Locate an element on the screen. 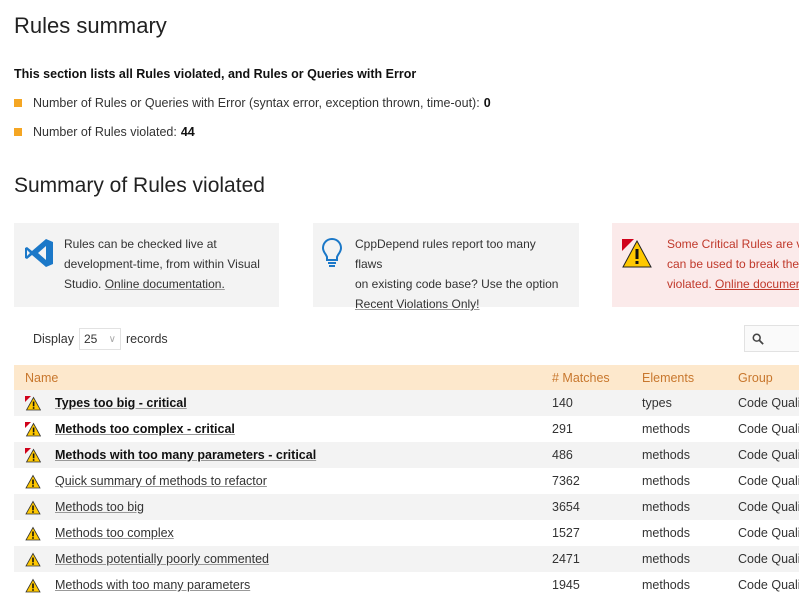 Image resolution: width=799 pixels, height=602 pixels. column-header-elements: Elements is located at coordinates (690, 377).